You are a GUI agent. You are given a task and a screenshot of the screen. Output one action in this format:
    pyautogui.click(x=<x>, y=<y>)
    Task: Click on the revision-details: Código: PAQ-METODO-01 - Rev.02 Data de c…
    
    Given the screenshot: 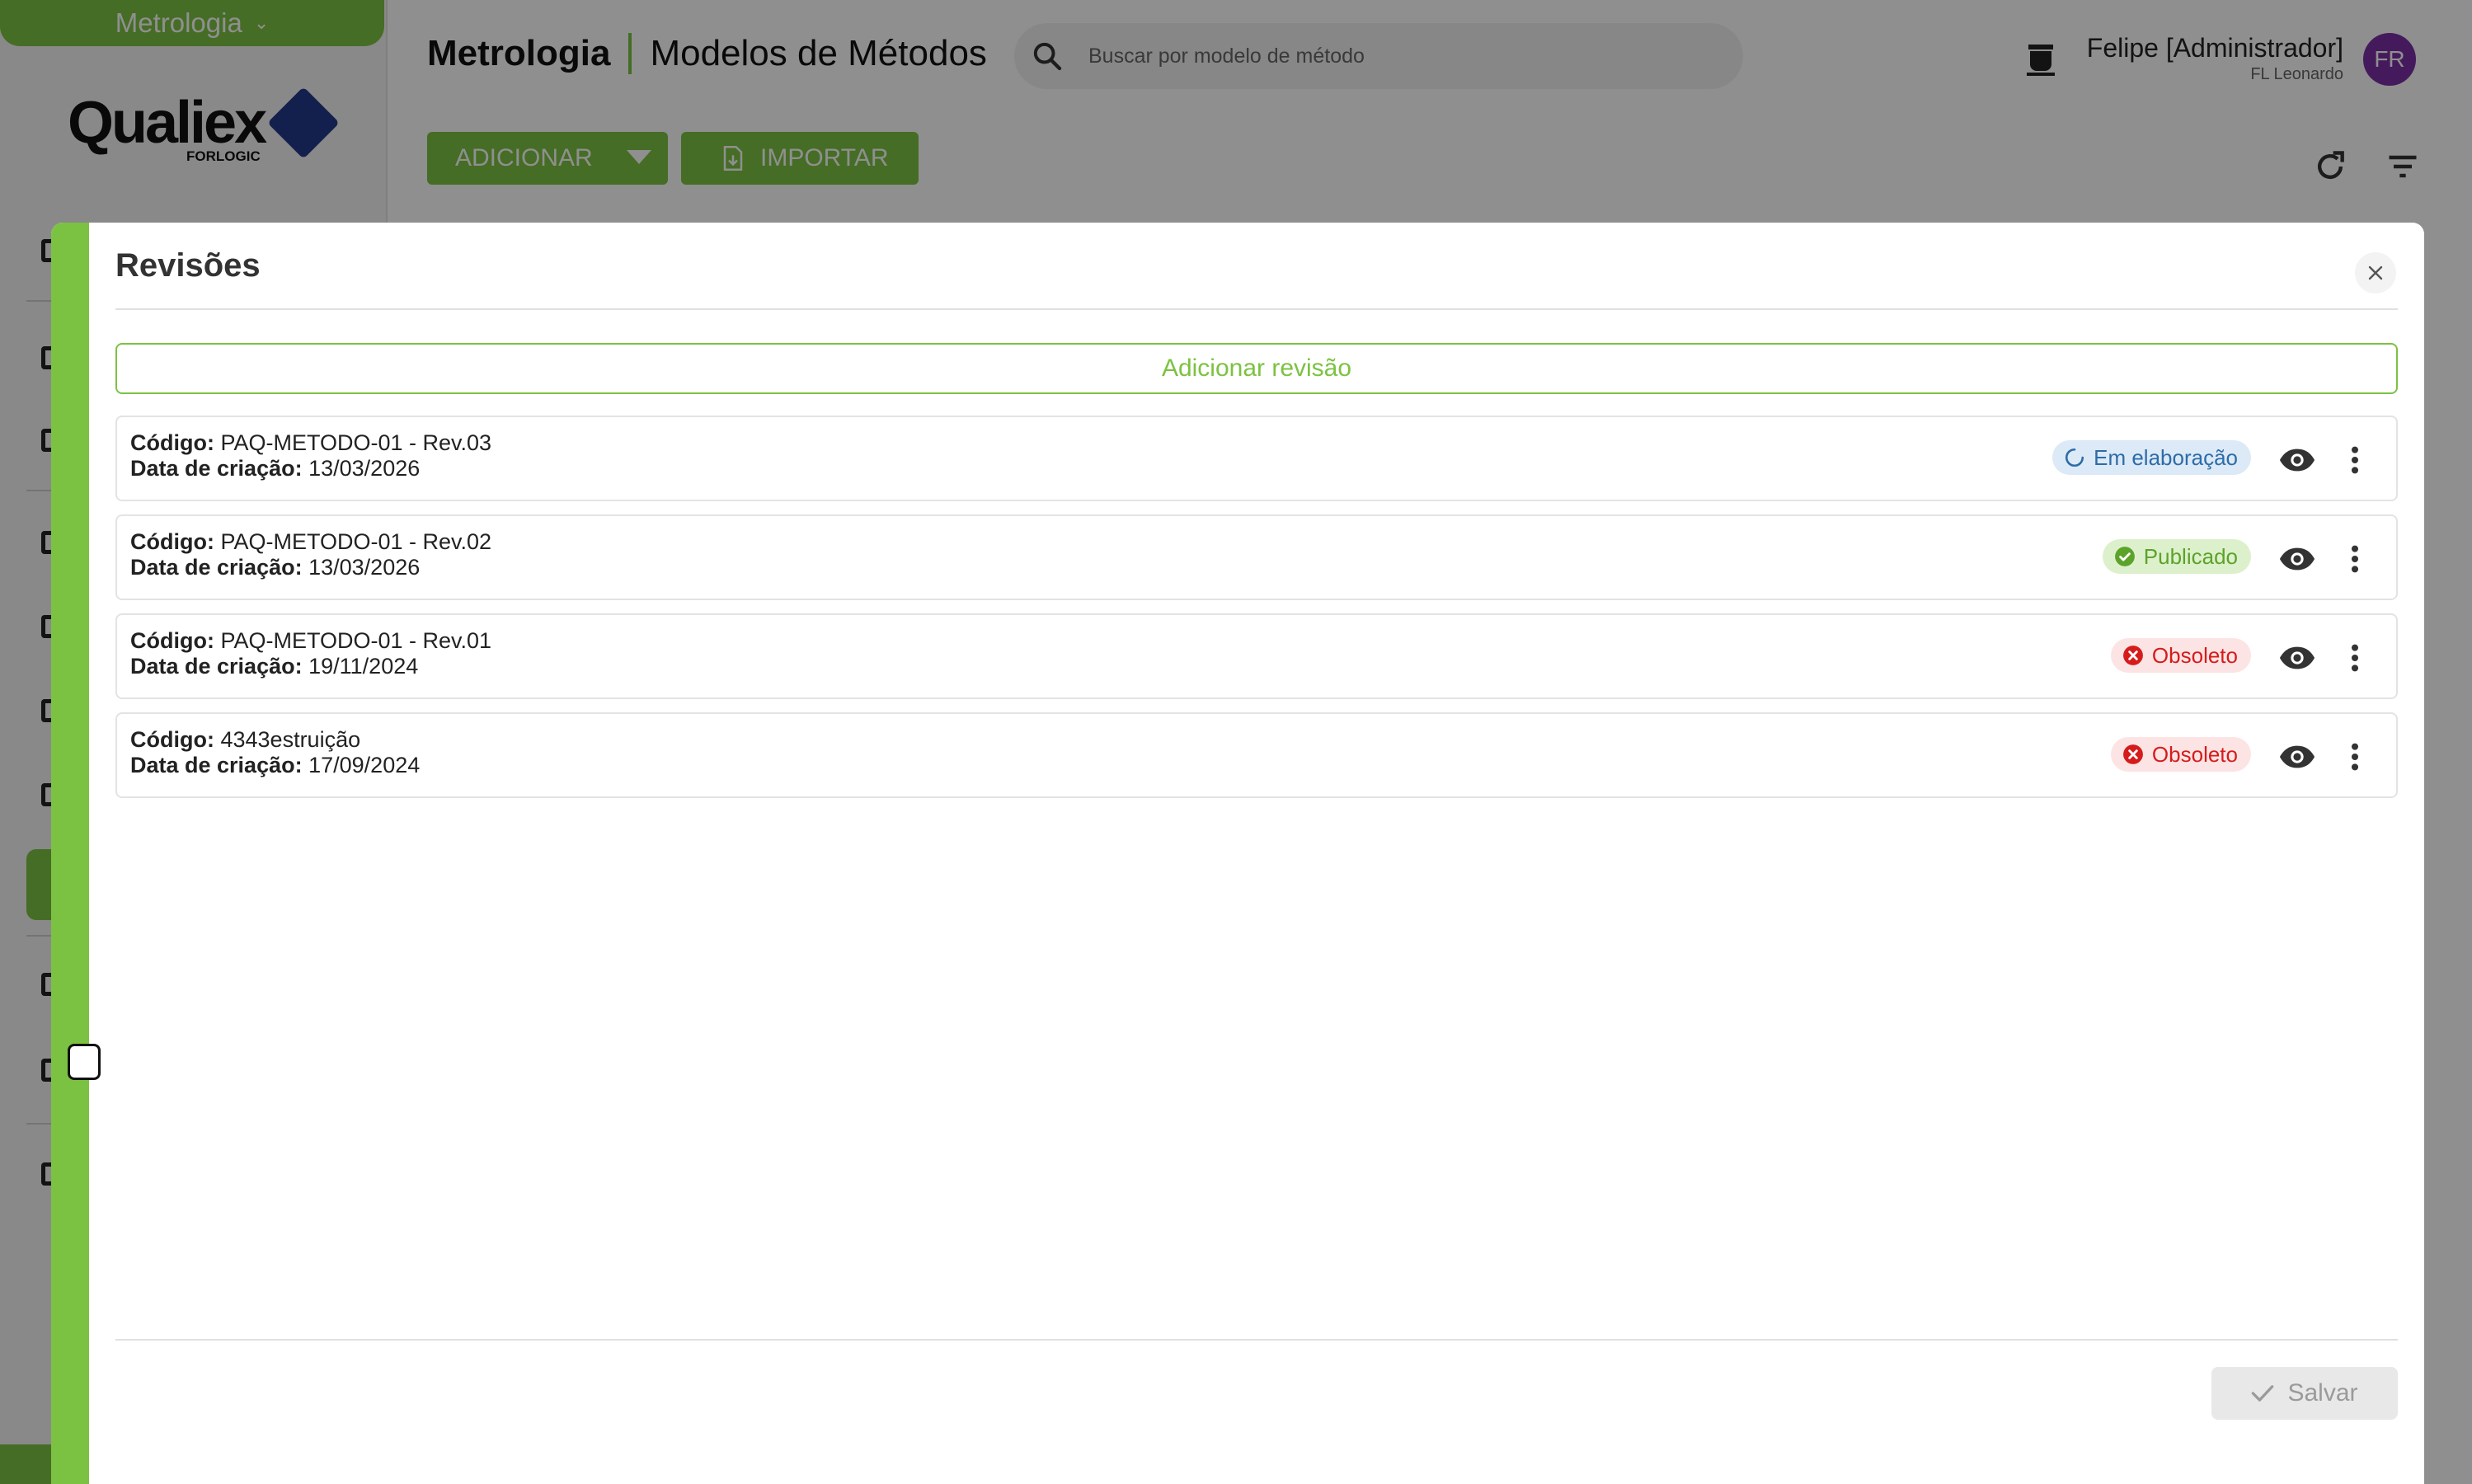 What is the action you would take?
    pyautogui.click(x=310, y=554)
    